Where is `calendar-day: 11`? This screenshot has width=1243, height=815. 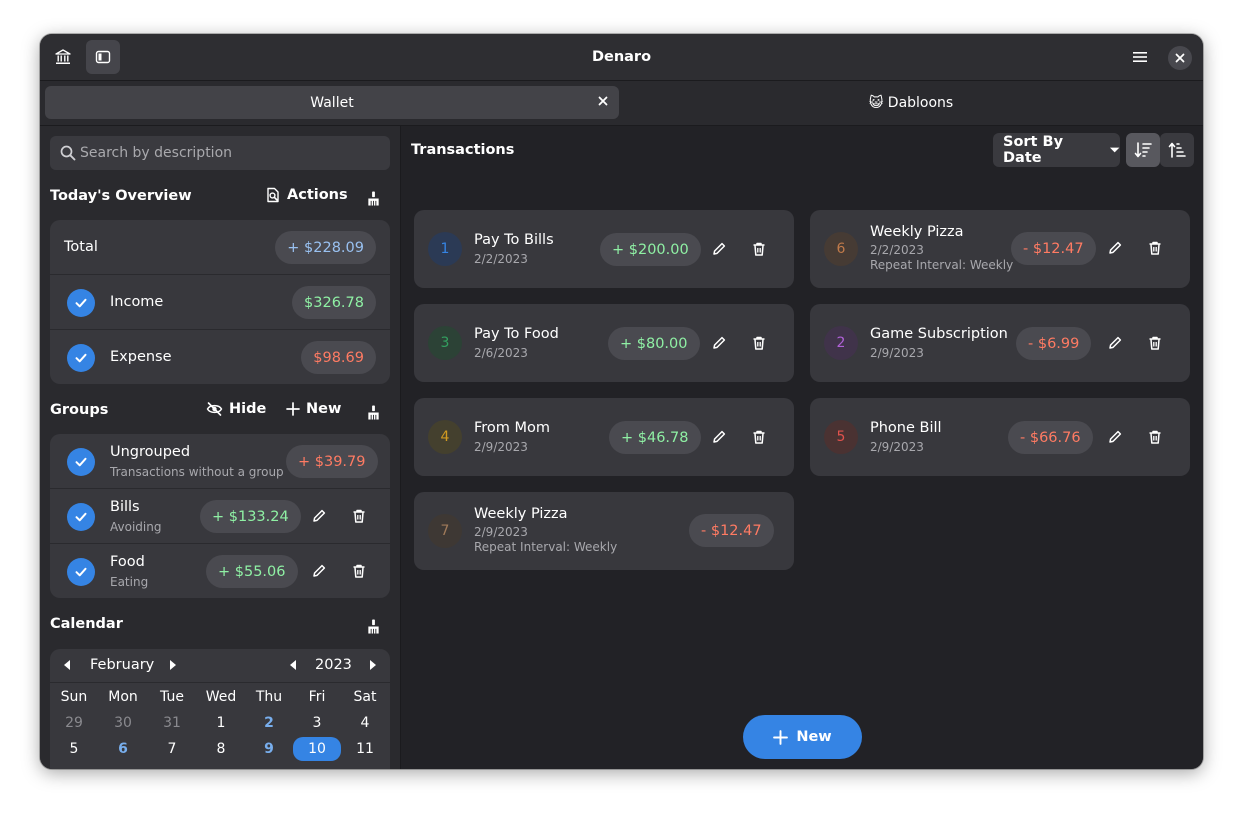 calendar-day: 11 is located at coordinates (365, 749).